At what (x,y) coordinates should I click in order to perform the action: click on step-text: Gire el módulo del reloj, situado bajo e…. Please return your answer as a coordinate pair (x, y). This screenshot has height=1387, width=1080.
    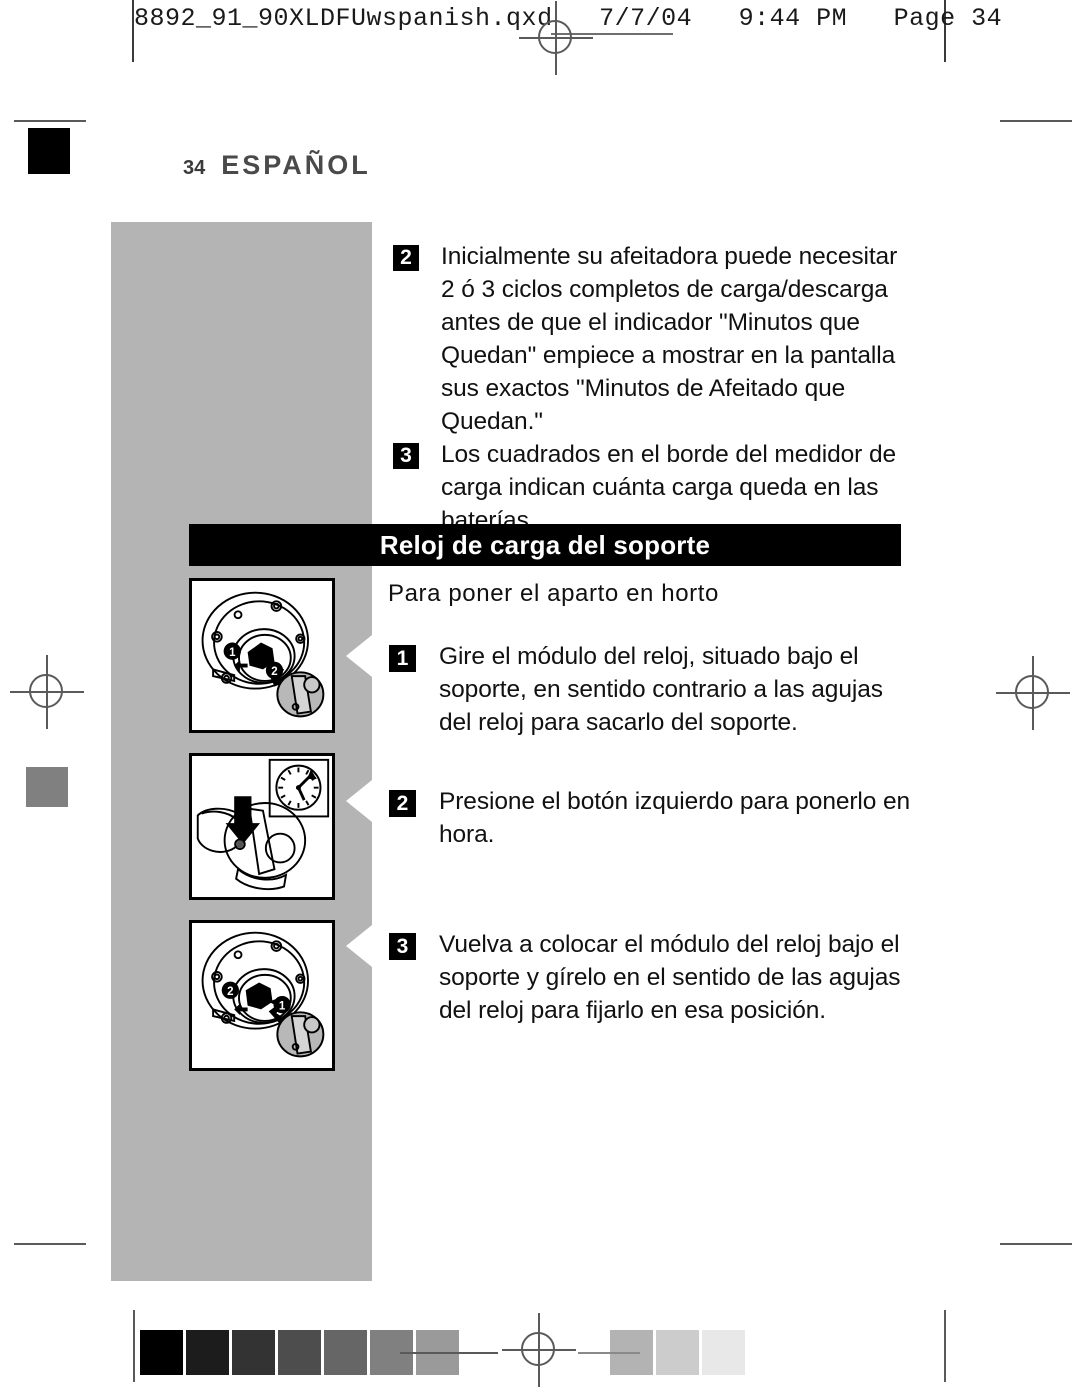
    Looking at the image, I should click on (661, 689).